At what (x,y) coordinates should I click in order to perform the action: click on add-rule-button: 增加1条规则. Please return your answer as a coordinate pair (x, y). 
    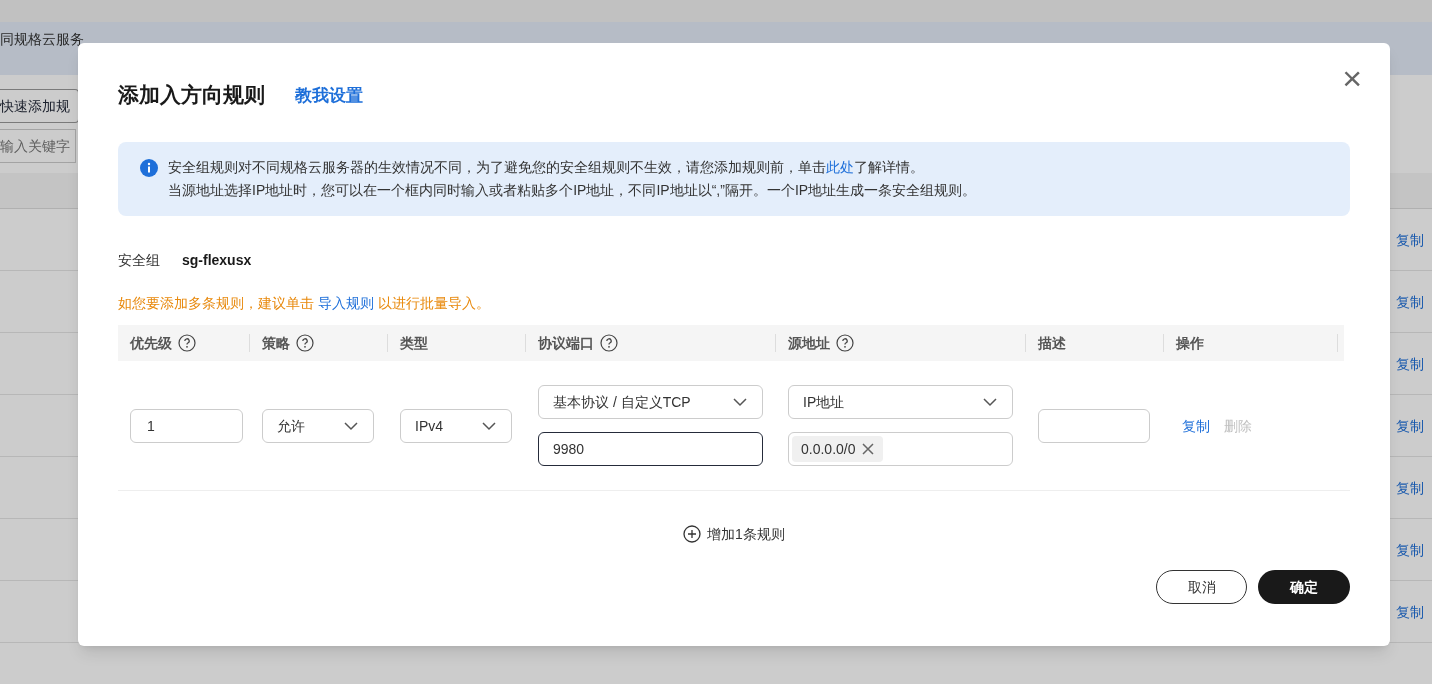
    Looking at the image, I should click on (734, 534).